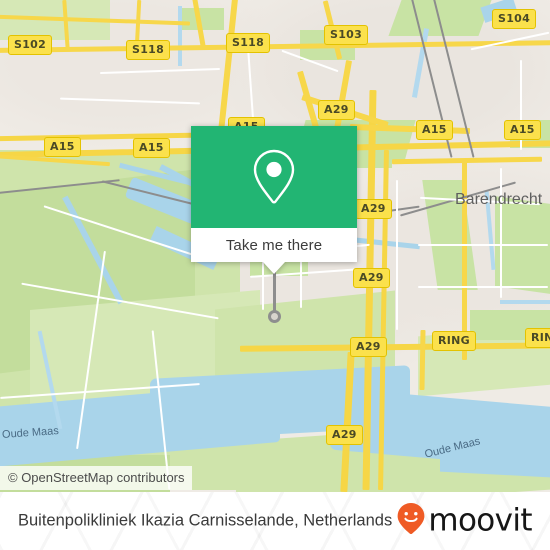 Image resolution: width=550 pixels, height=550 pixels. I want to click on moovit-logo: moovit, so click(464, 521).